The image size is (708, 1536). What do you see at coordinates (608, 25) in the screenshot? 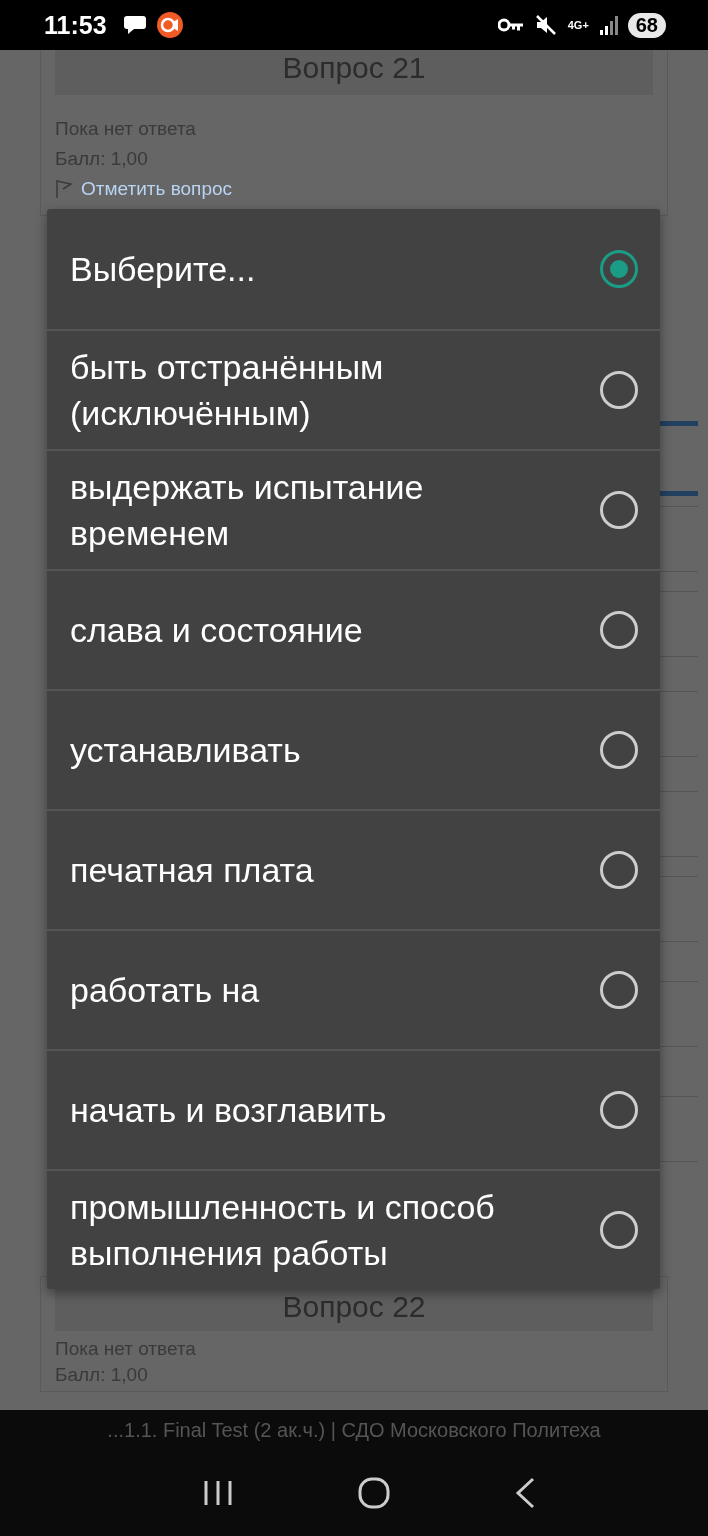
I see `signal-icon` at bounding box center [608, 25].